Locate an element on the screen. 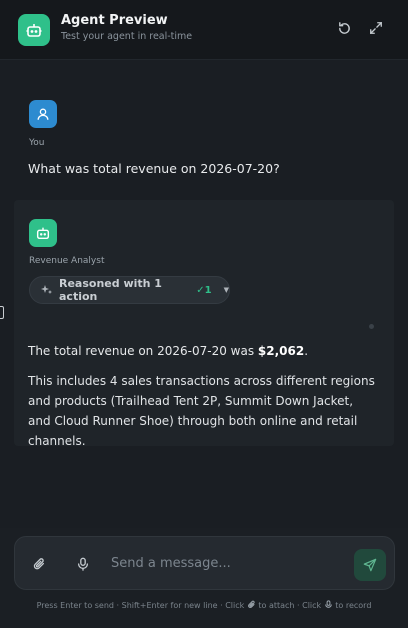 This screenshot has width=408, height=628. user-sender-label: You is located at coordinates (37, 143).